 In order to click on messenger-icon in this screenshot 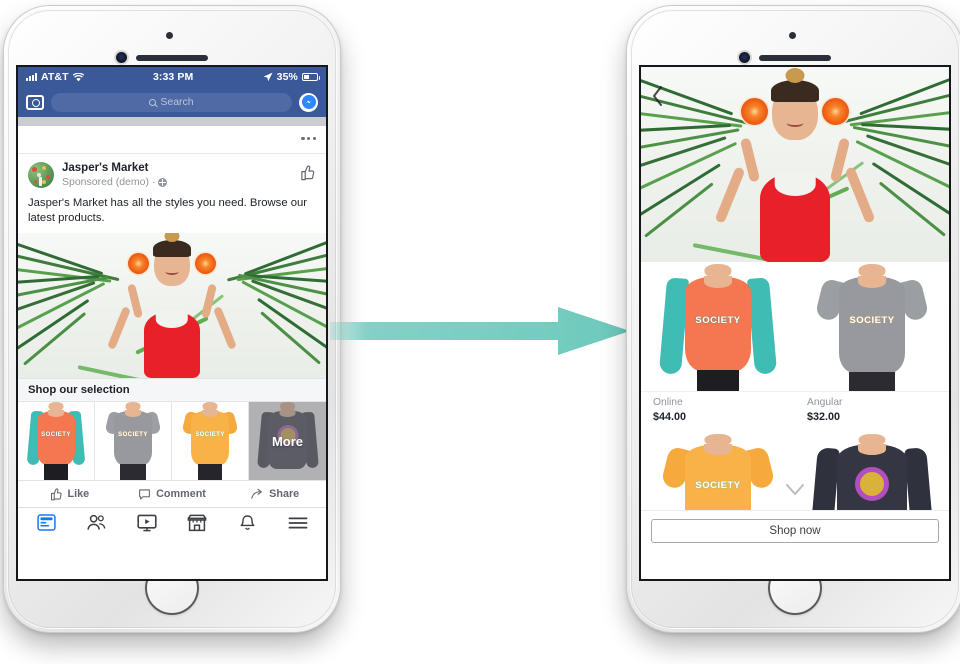, I will do `click(308, 102)`.